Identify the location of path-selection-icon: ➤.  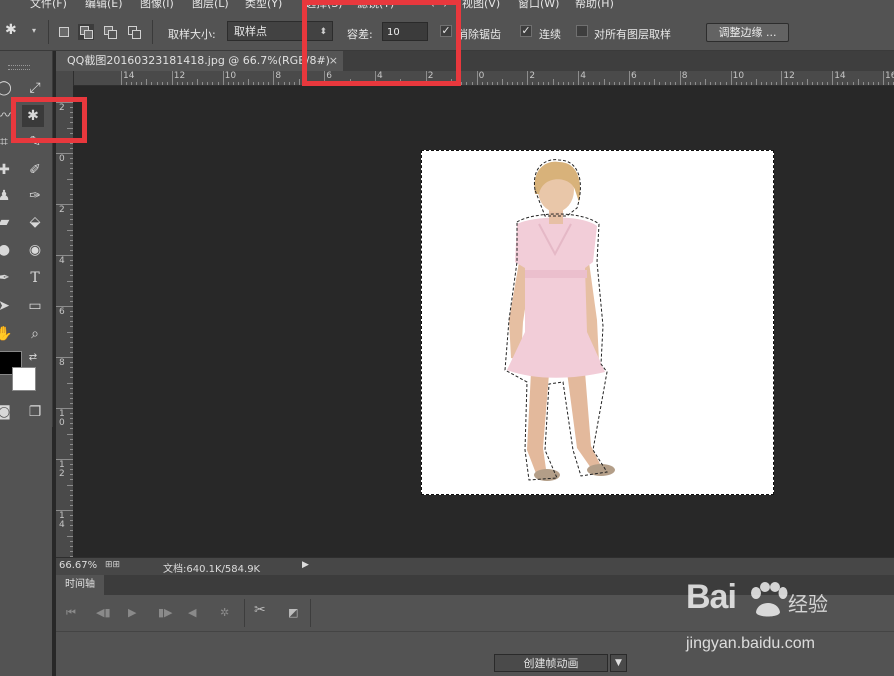
(7, 306).